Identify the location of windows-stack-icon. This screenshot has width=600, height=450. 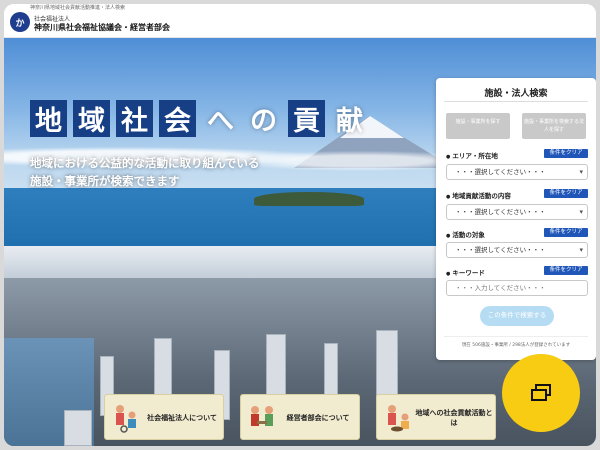
(541, 392).